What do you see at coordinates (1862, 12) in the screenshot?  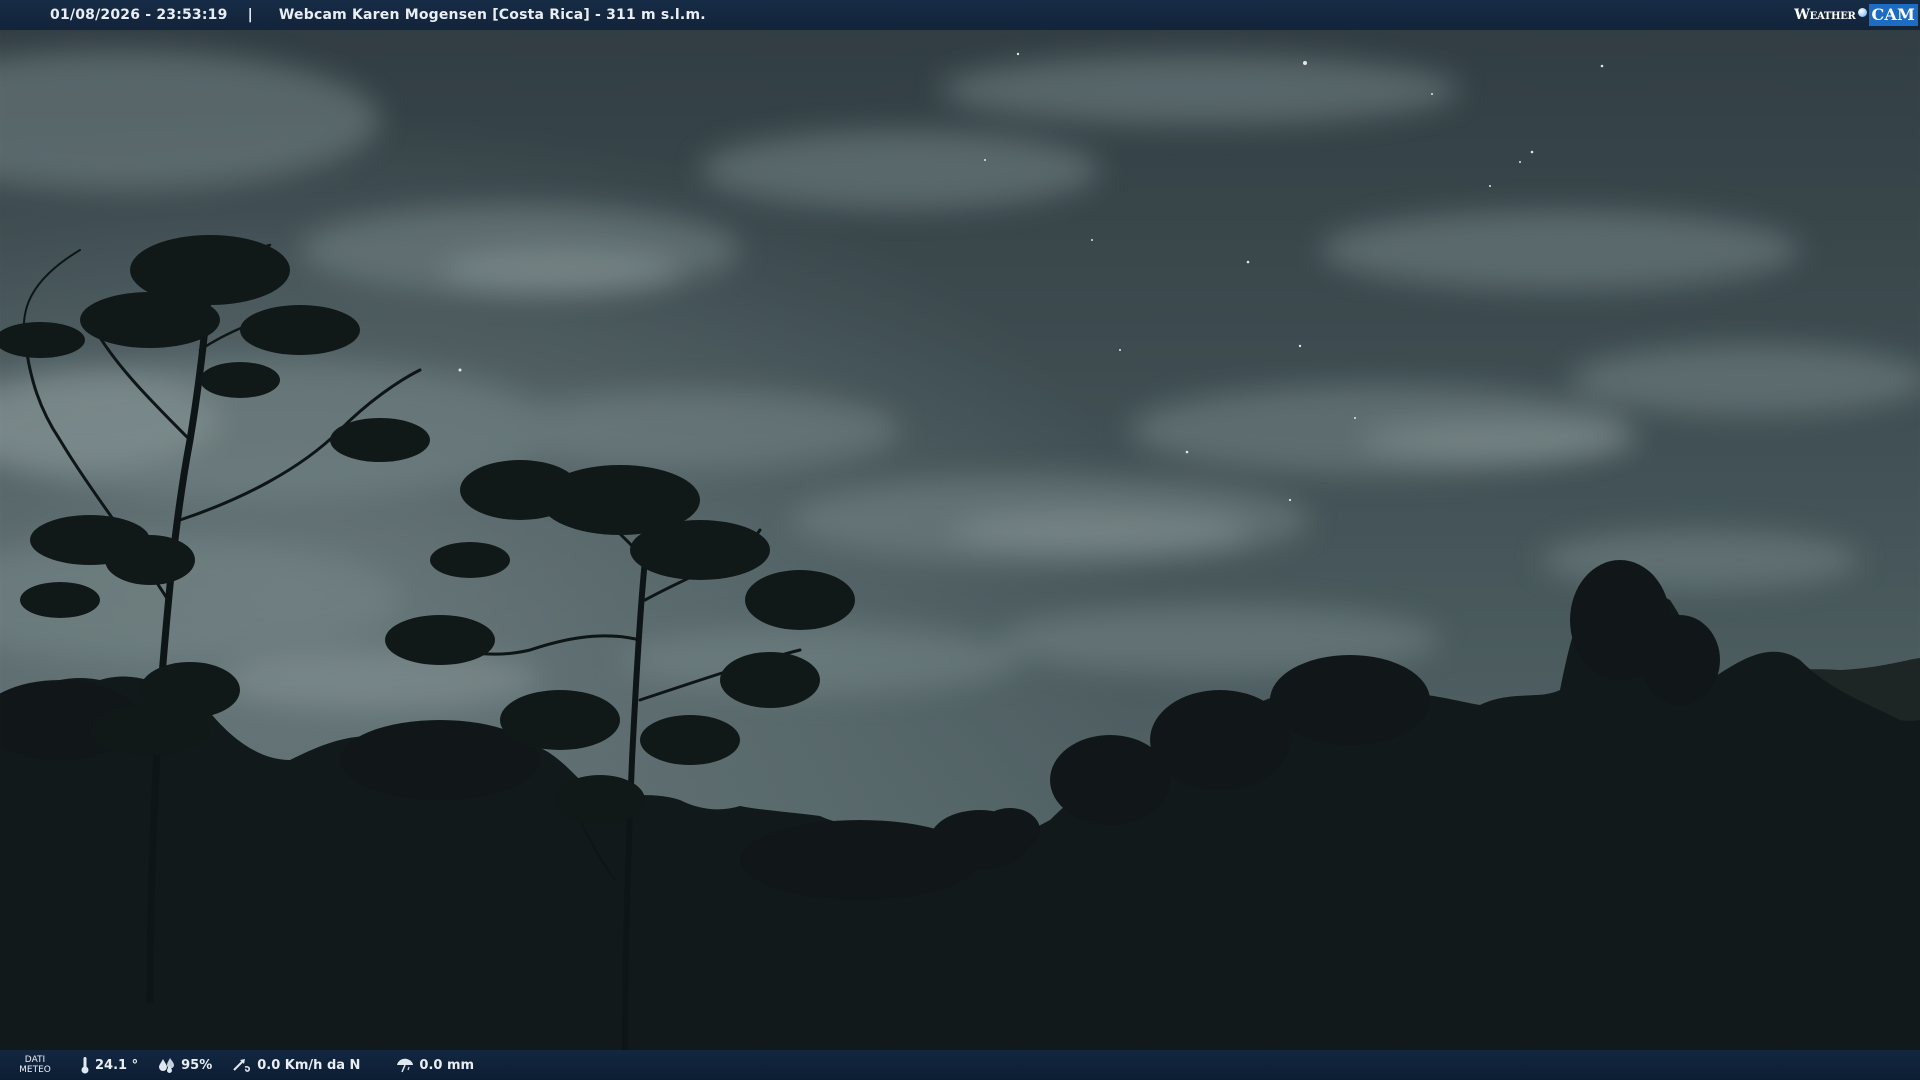 I see `logo-globe-icon` at bounding box center [1862, 12].